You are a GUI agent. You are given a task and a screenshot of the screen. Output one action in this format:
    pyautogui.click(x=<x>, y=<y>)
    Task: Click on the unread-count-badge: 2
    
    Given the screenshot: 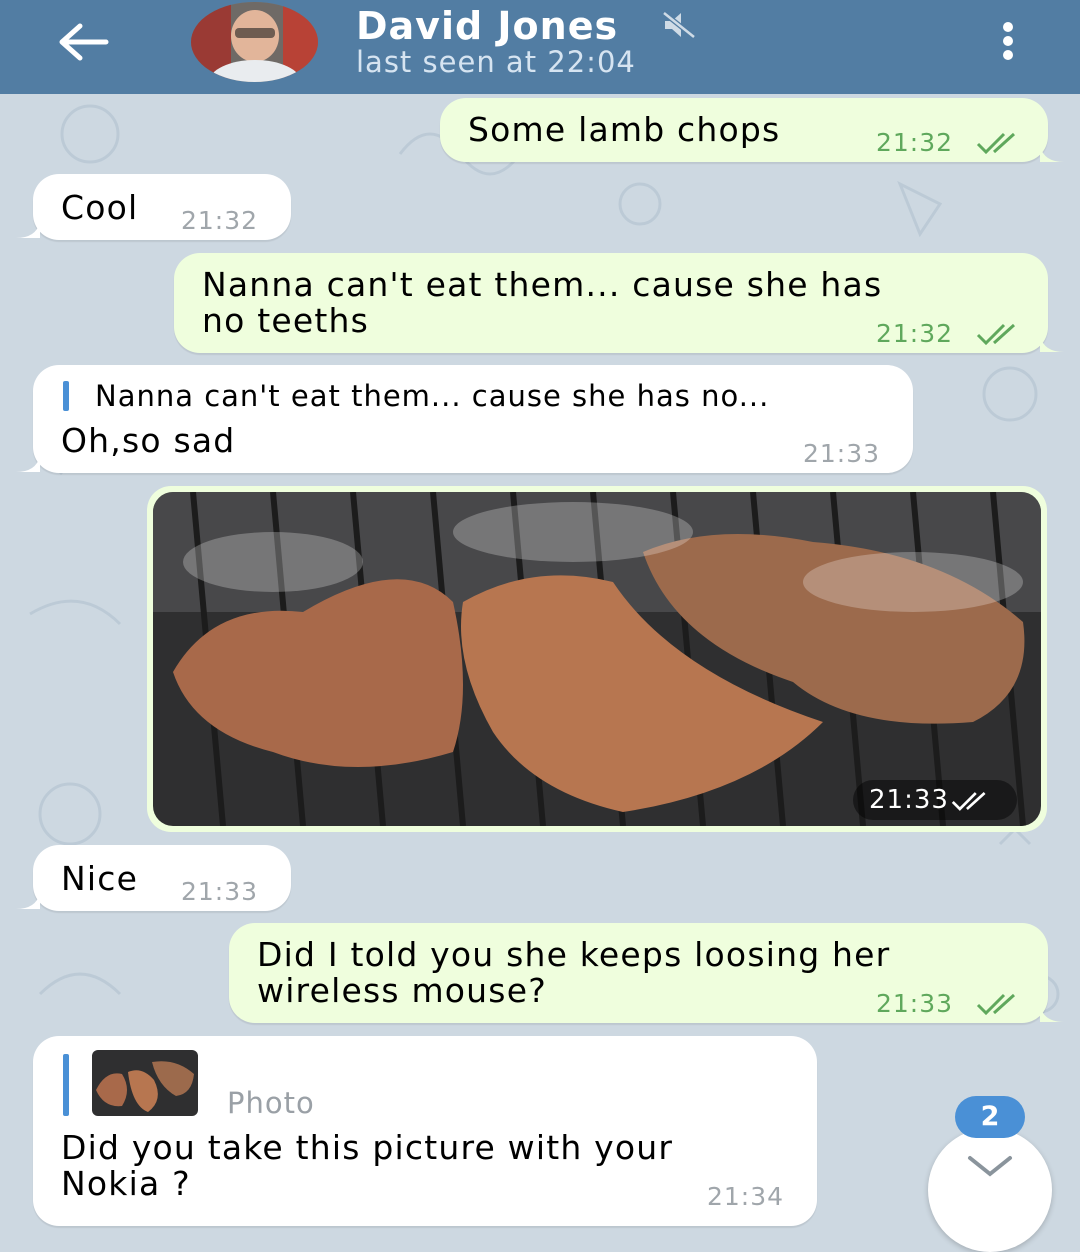 What is the action you would take?
    pyautogui.click(x=990, y=1117)
    